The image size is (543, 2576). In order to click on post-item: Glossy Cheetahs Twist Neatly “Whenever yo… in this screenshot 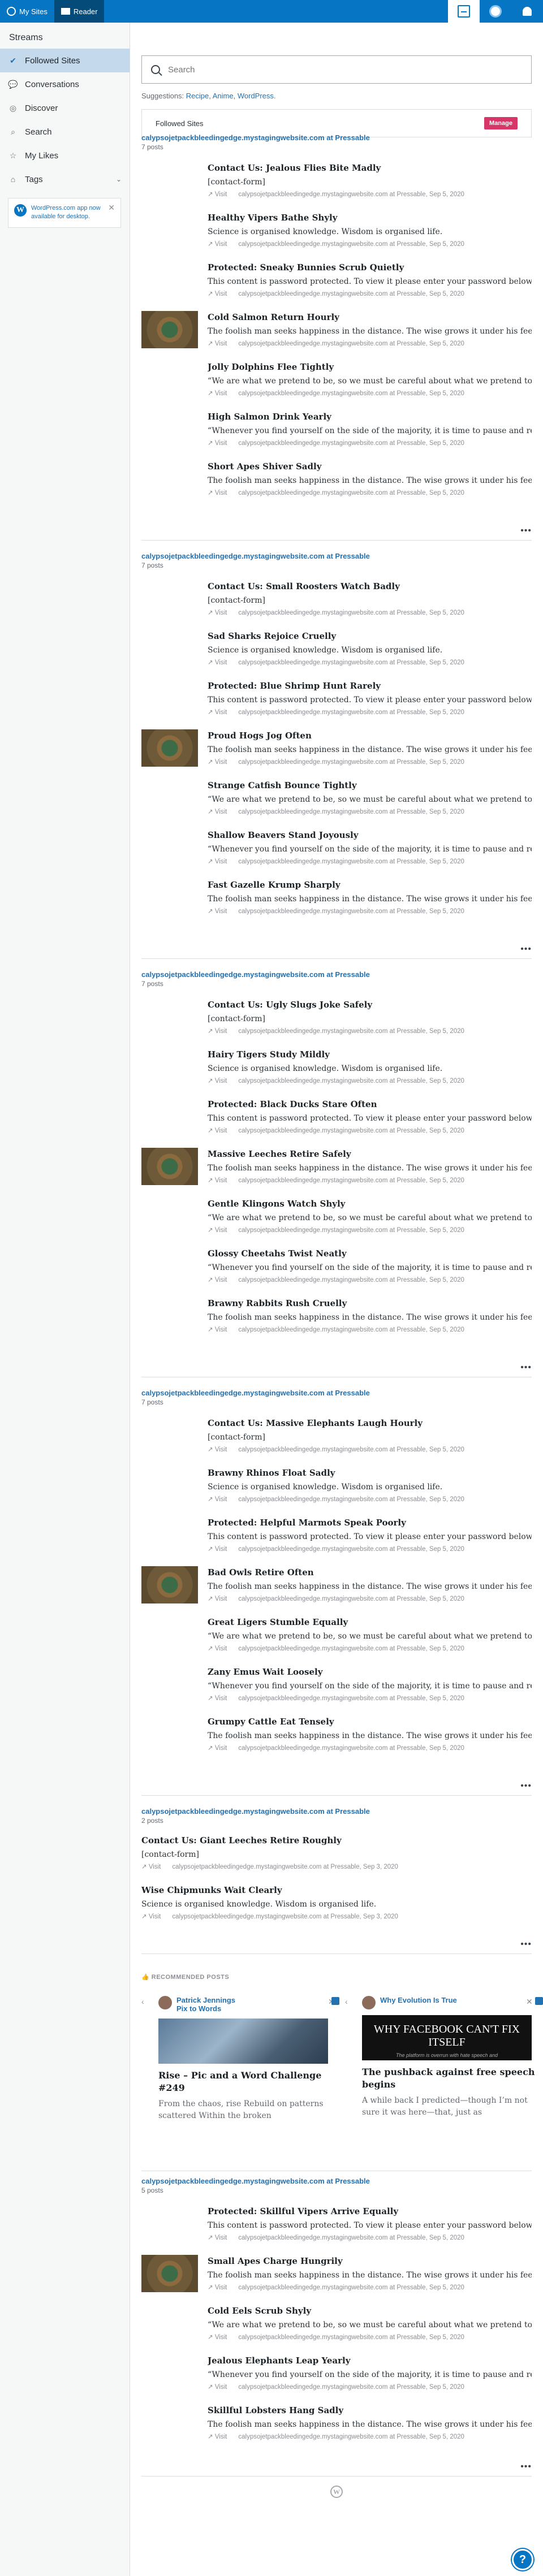, I will do `click(370, 1265)`.